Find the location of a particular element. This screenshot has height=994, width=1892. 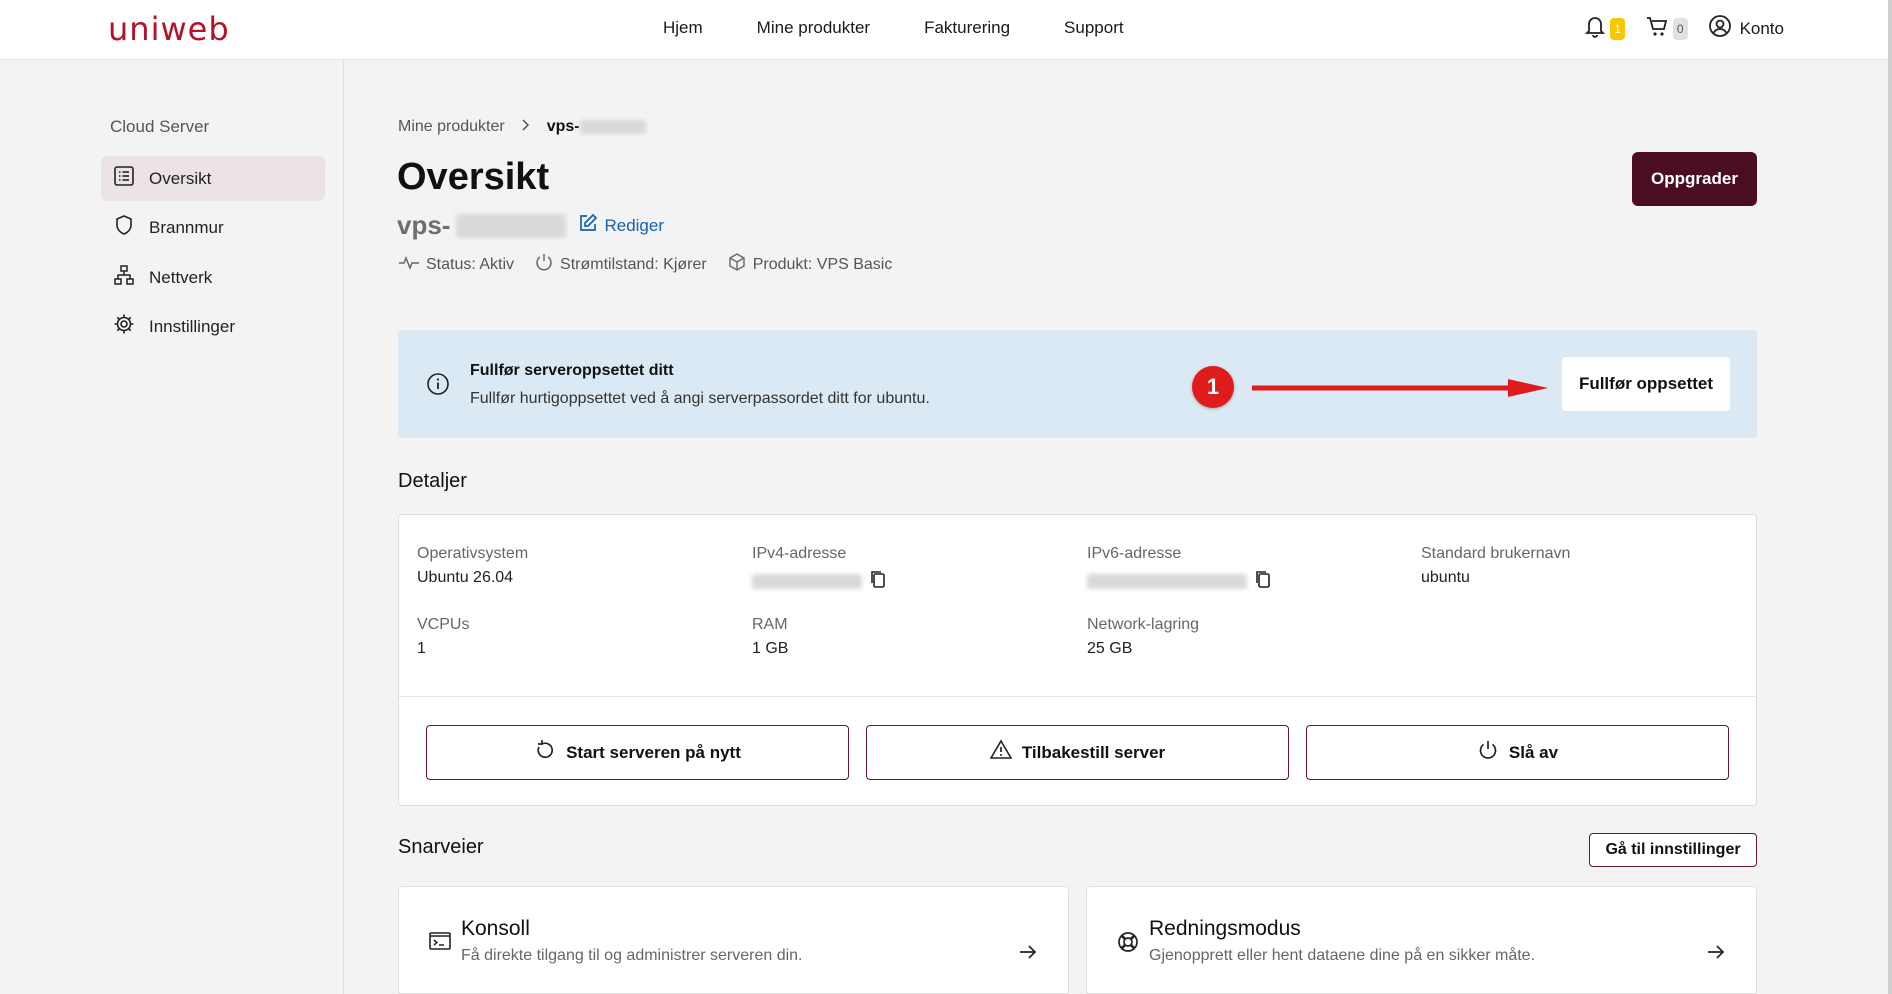

edit-name-button: Rediger is located at coordinates (621, 225).